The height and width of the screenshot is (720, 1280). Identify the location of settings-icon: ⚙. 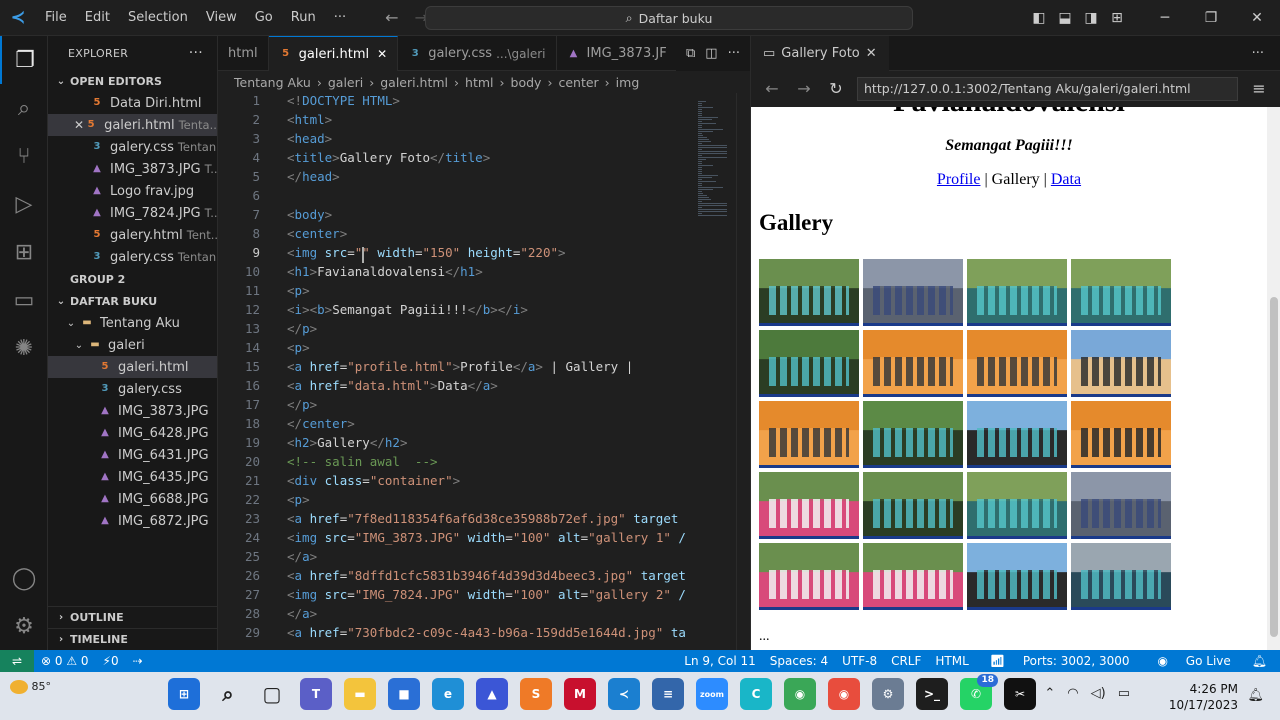
(888, 694).